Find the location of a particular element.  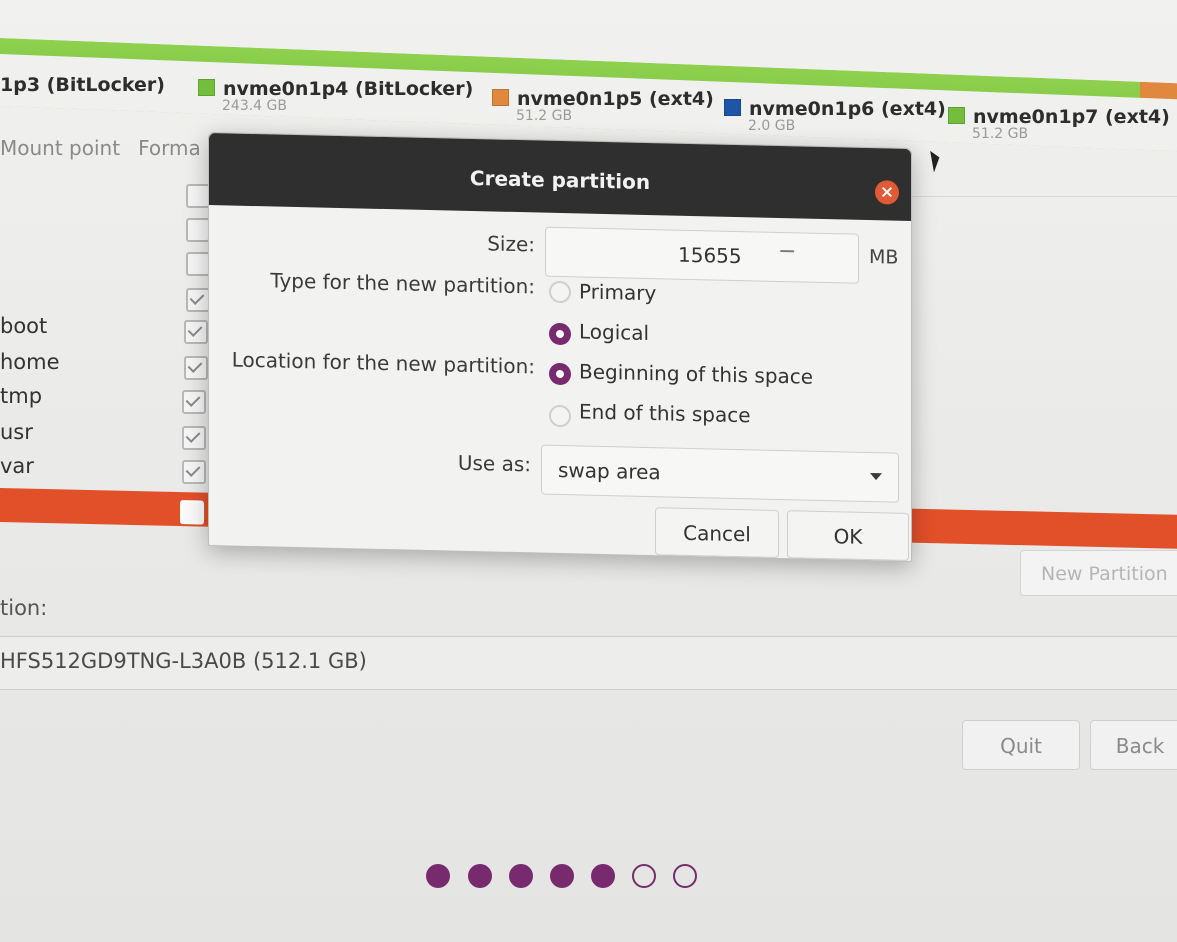

legend-label: nvme0n1p6 (ext4) is located at coordinates (847, 109).